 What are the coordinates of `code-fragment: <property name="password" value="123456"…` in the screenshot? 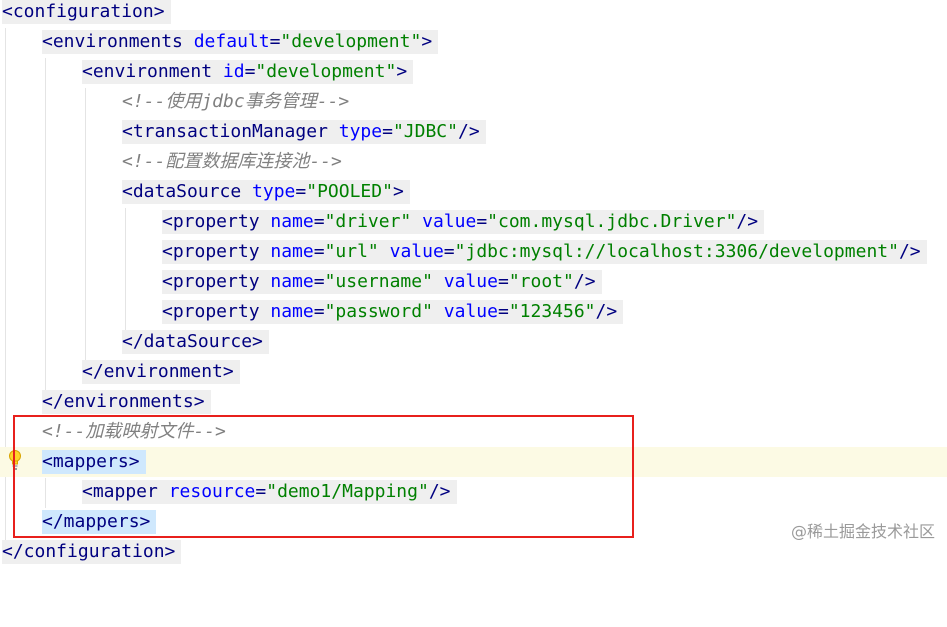 It's located at (393, 312).